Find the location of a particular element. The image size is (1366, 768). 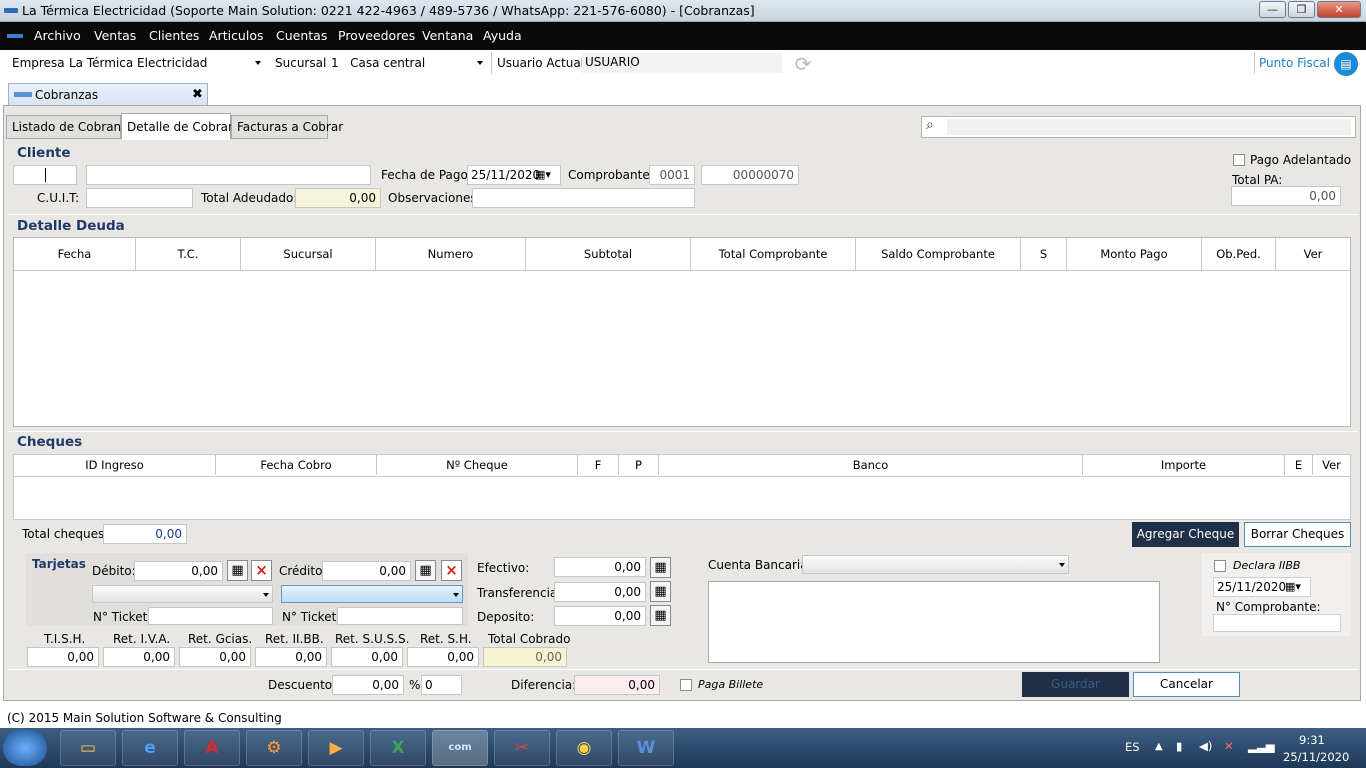

col-fecha-cobro: Fecha Cobro is located at coordinates (296, 465).